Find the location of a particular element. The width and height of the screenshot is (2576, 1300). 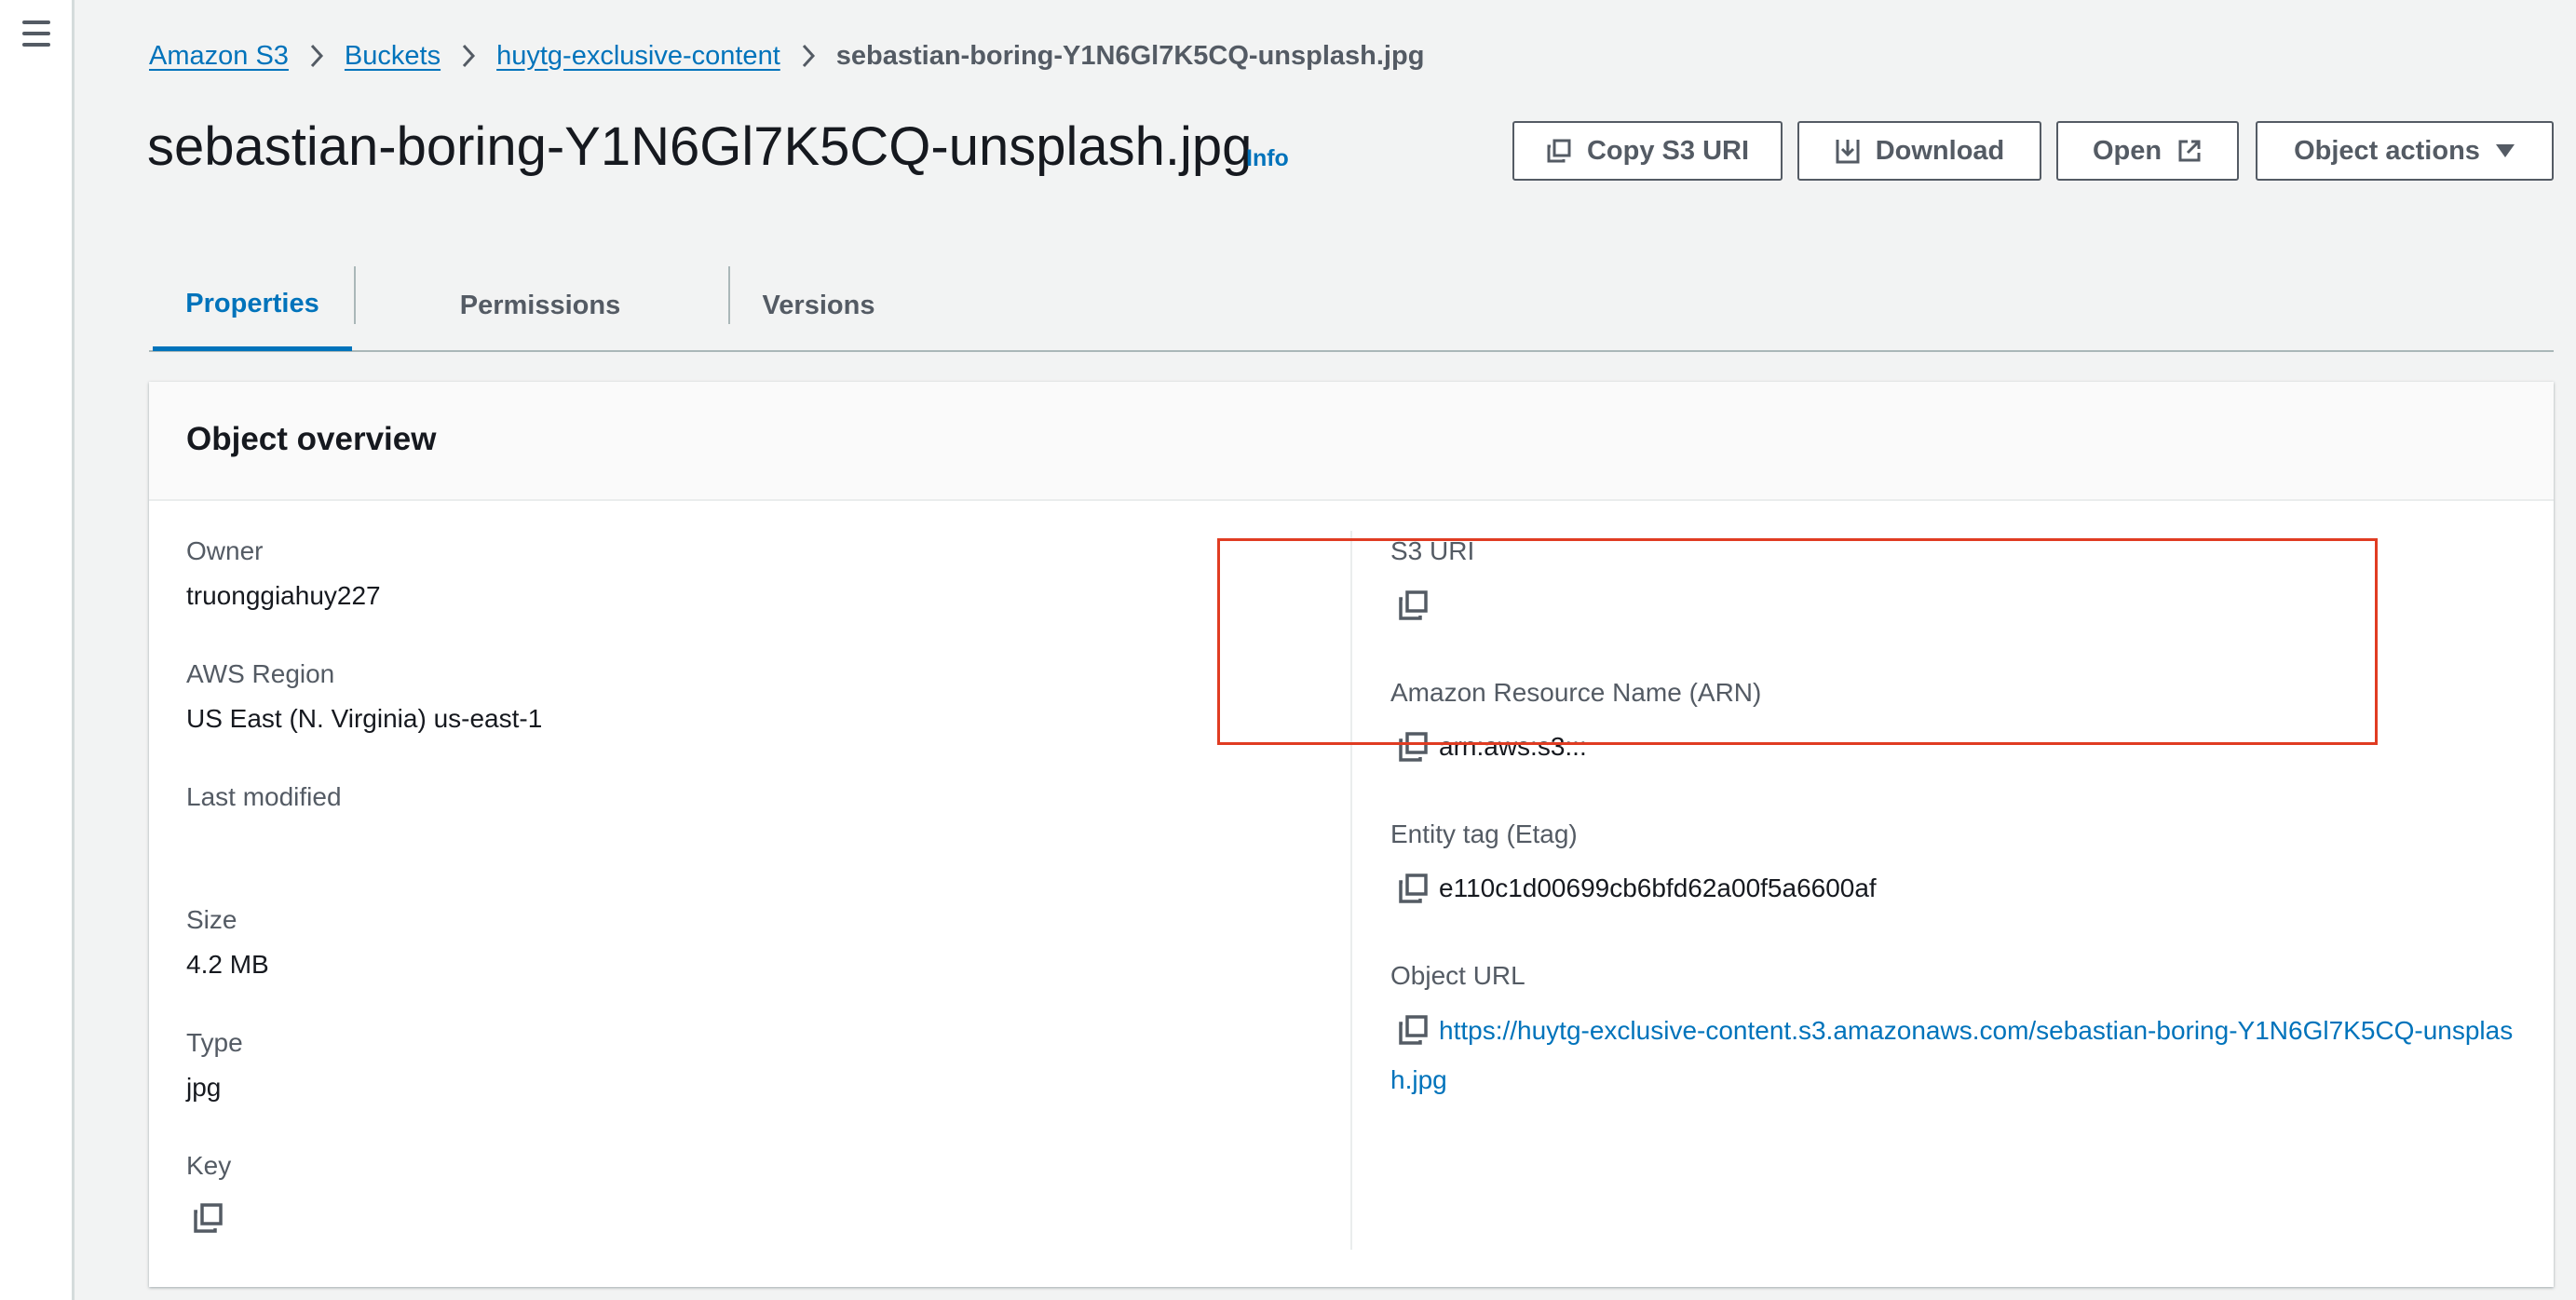

size-value: 4.2 MB is located at coordinates (227, 964).